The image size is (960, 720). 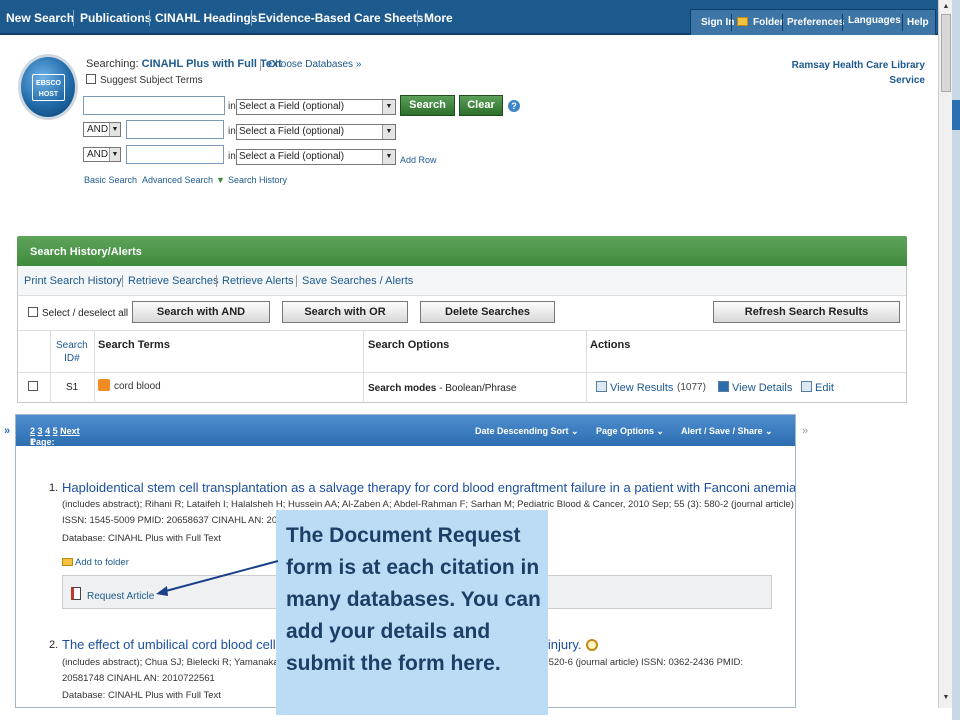 What do you see at coordinates (727, 431) in the screenshot?
I see `alert-save-share-dropdown: Alert / Save / Share ⌄` at bounding box center [727, 431].